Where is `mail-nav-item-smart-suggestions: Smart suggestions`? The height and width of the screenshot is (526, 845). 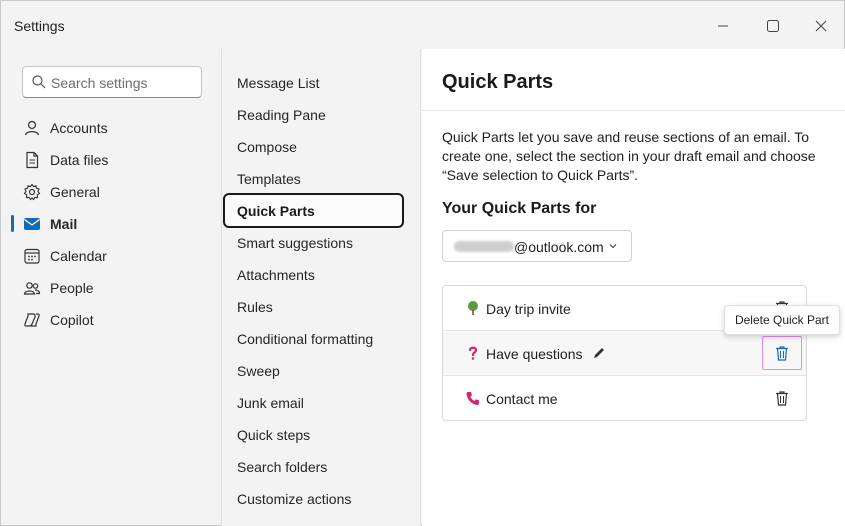 mail-nav-item-smart-suggestions: Smart suggestions is located at coordinates (322, 243).